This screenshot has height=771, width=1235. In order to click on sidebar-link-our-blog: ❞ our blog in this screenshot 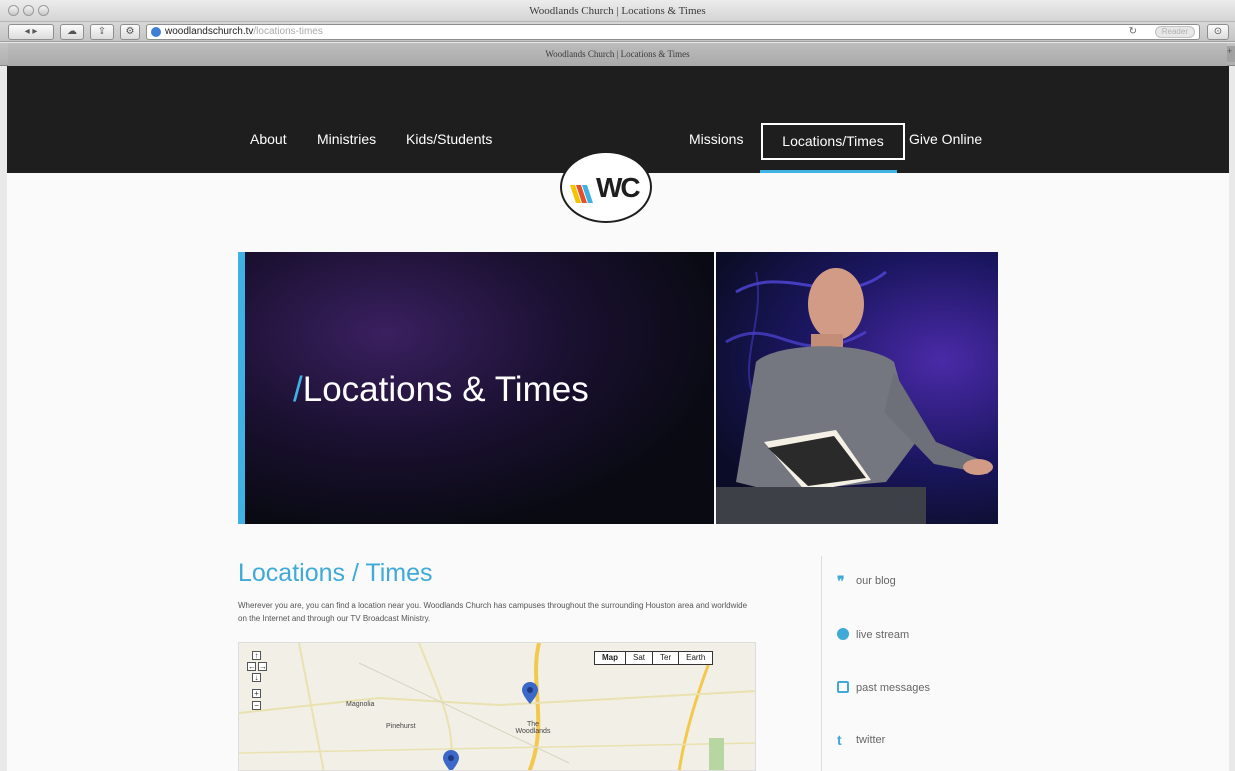, I will do `click(866, 581)`.